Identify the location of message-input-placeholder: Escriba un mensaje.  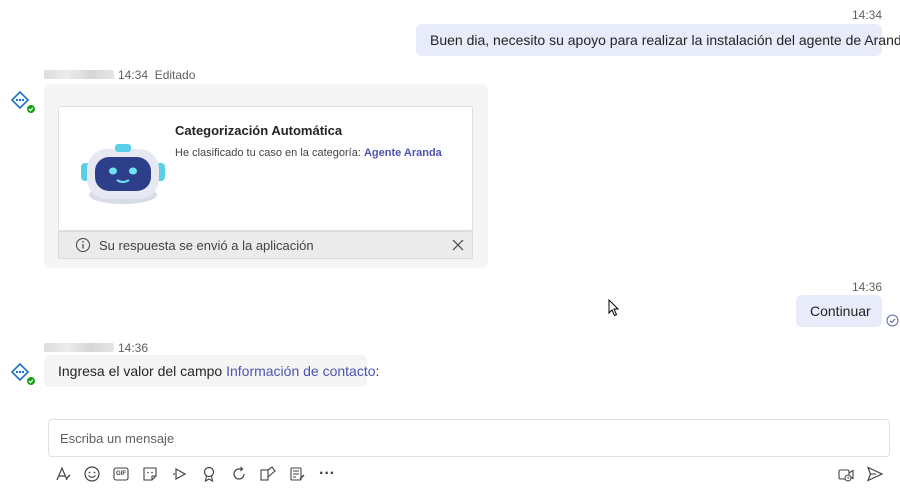
(117, 438).